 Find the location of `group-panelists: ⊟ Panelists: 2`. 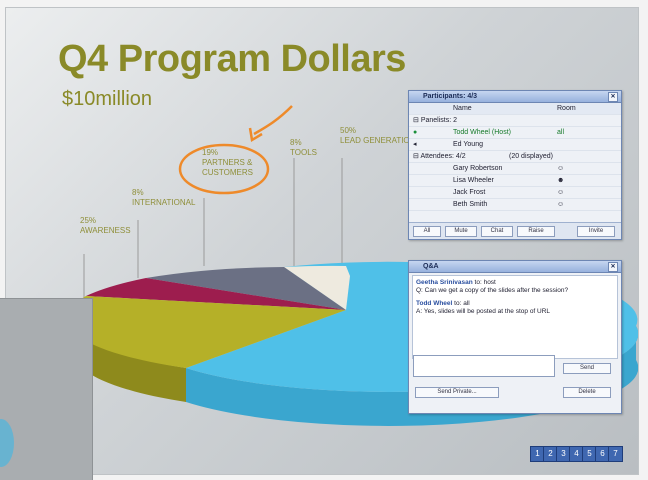

group-panelists: ⊟ Panelists: 2 is located at coordinates (515, 121).